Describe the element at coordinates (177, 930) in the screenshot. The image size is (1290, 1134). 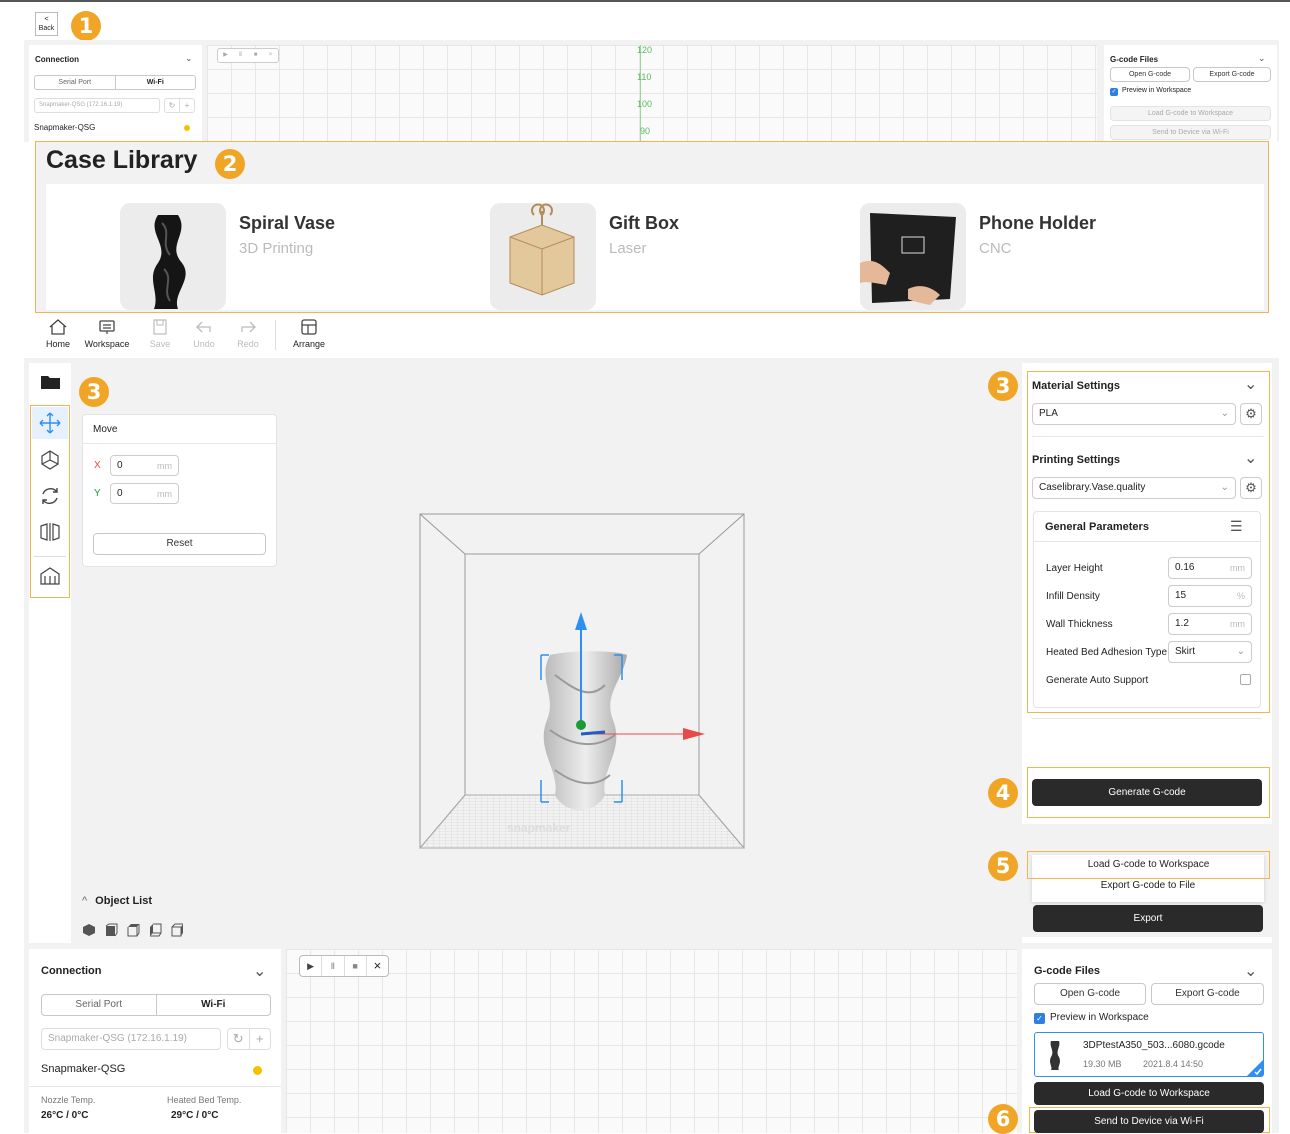
I see `right-view-icon` at that location.